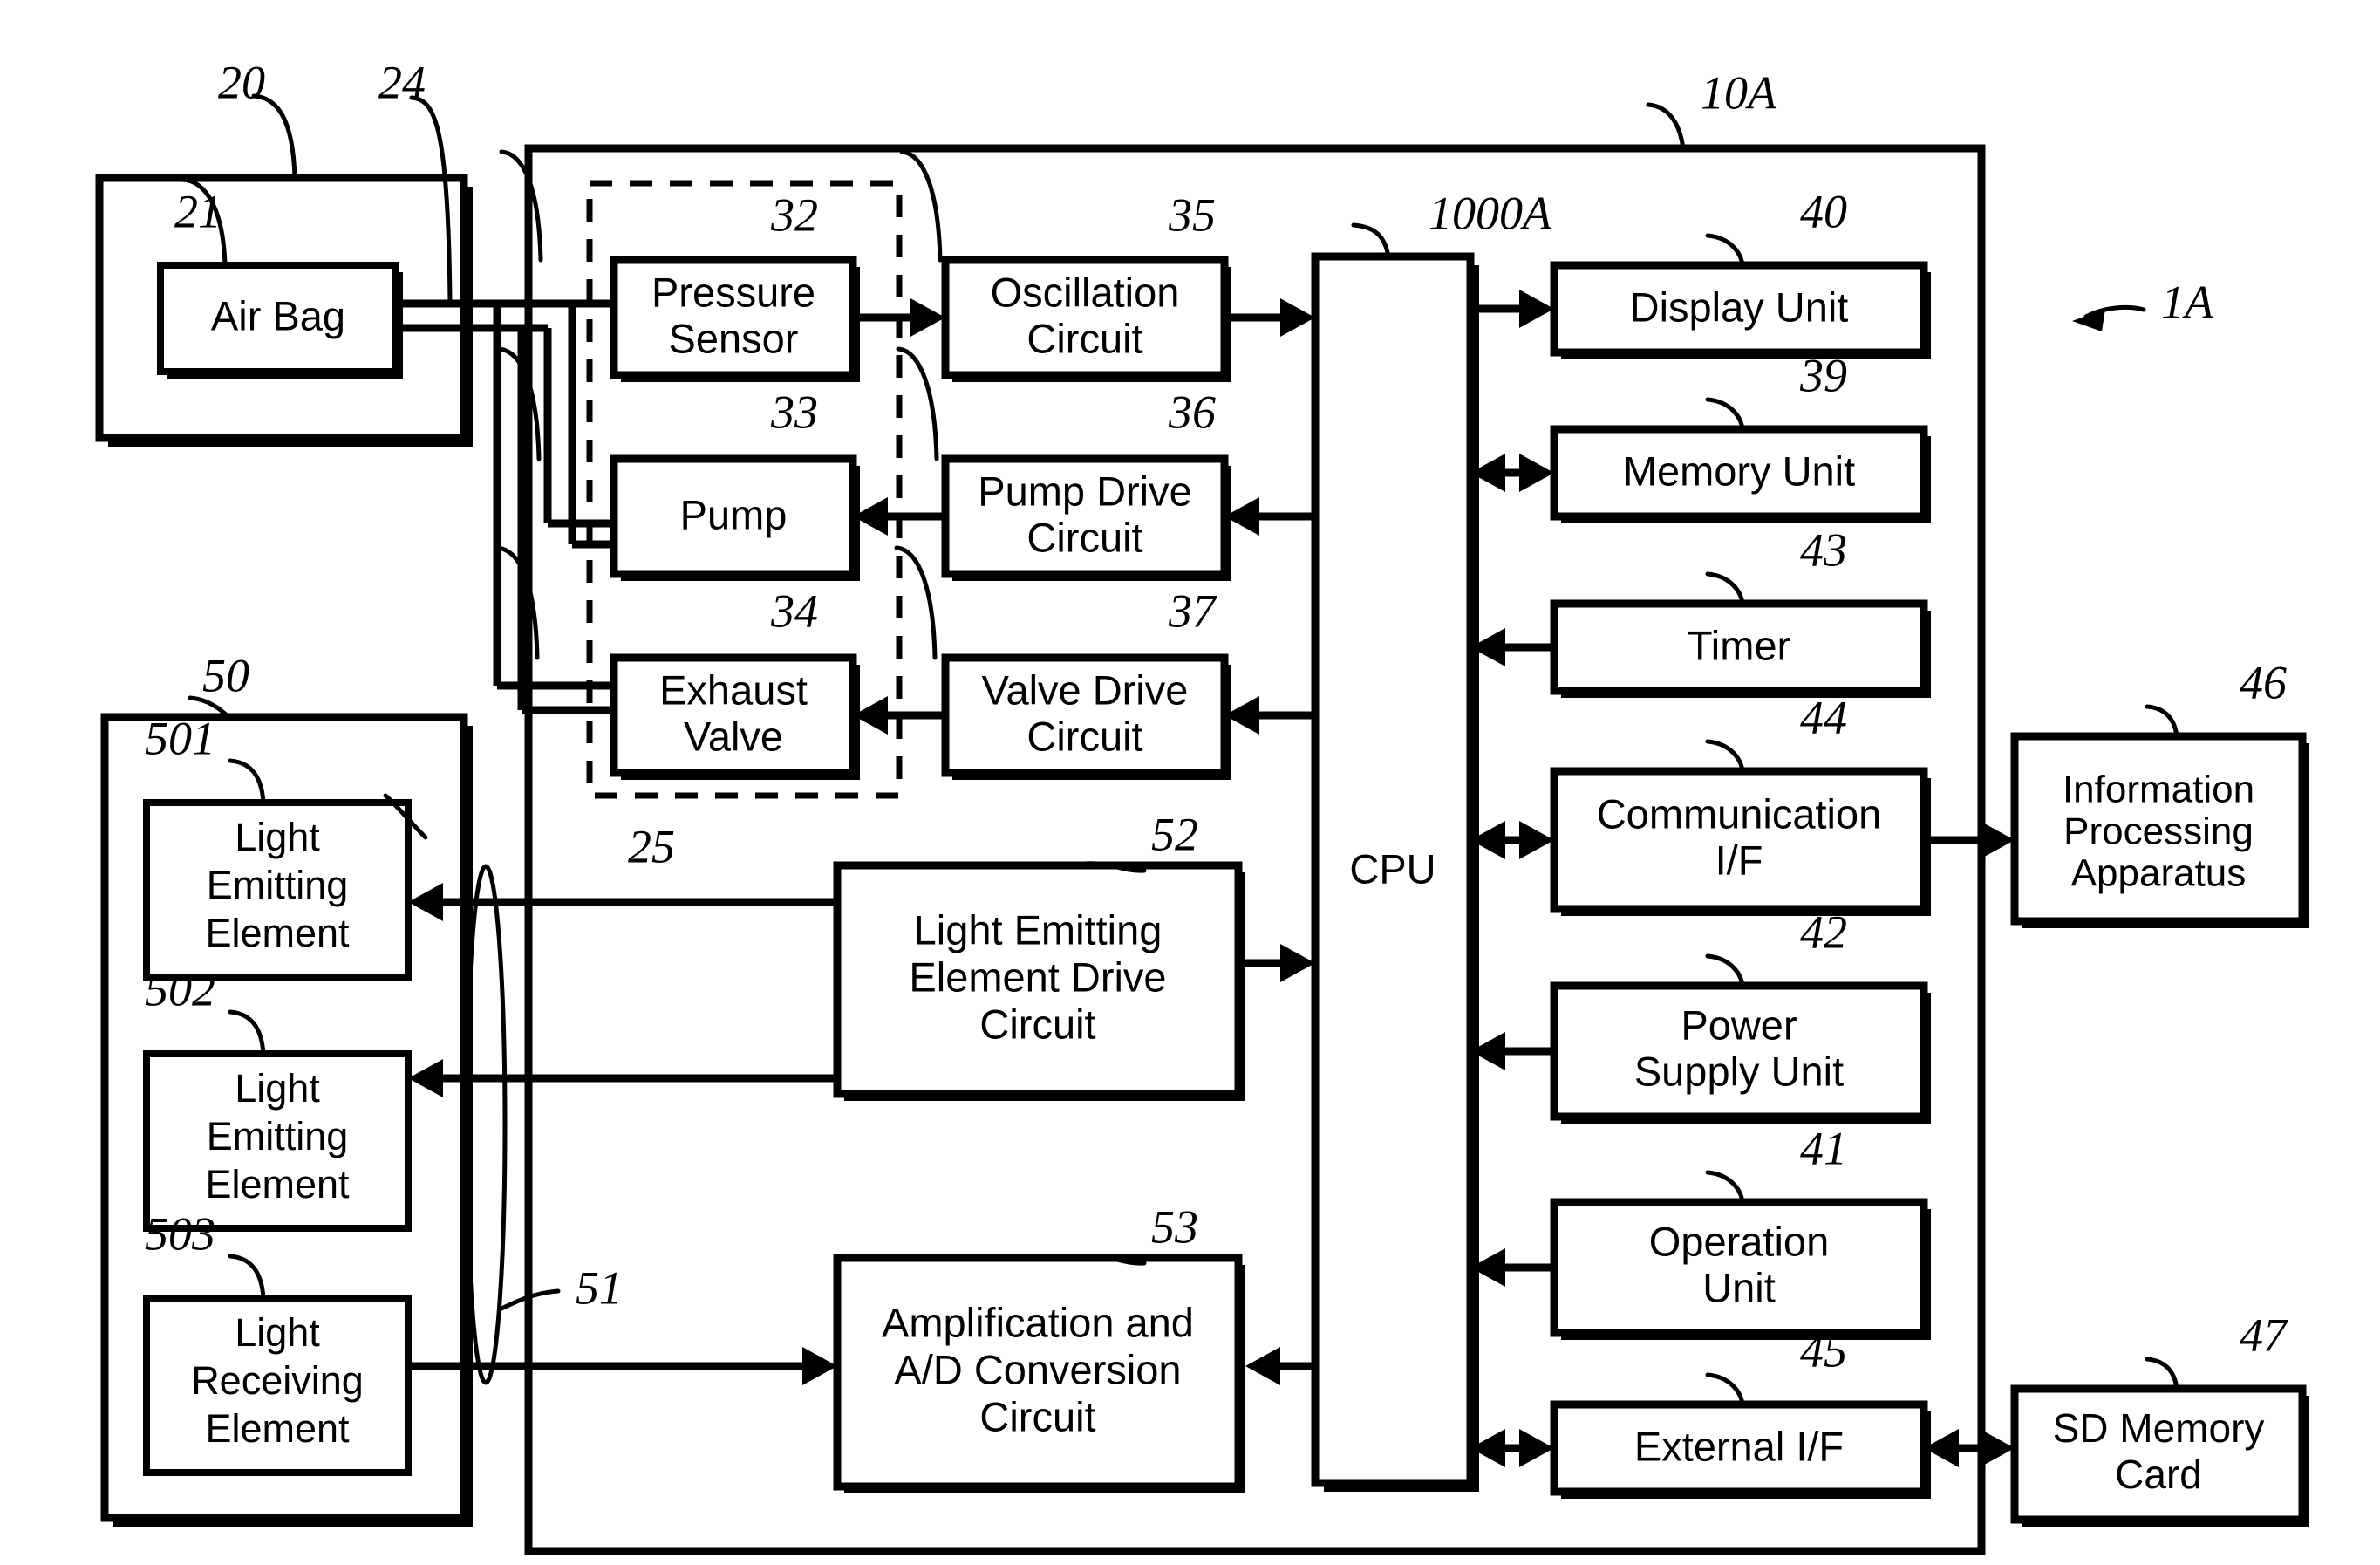  Describe the element at coordinates (1739, 645) in the screenshot. I see `label-timer: Timer` at that location.